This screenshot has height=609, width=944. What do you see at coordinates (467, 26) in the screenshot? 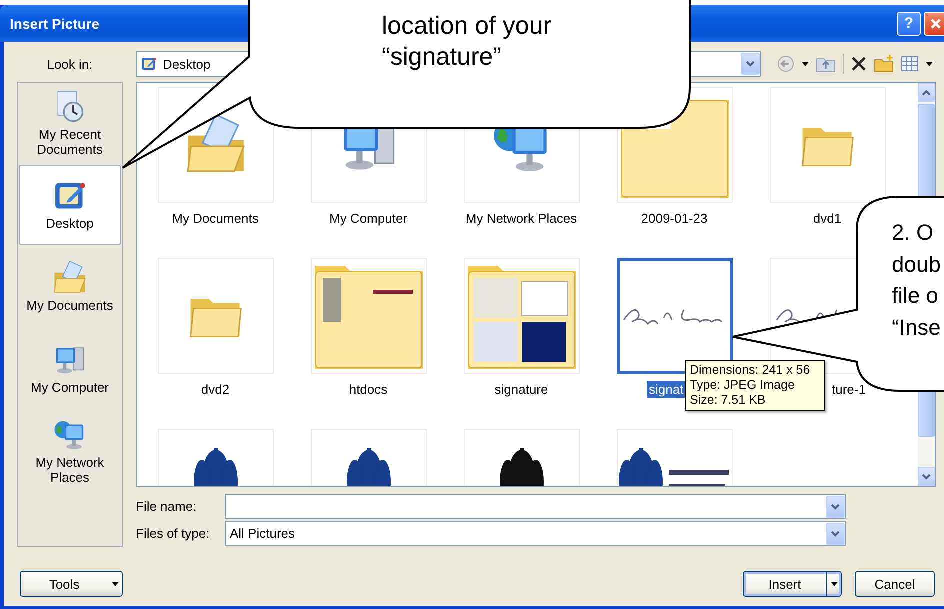
I see `callout-text: location of your` at bounding box center [467, 26].